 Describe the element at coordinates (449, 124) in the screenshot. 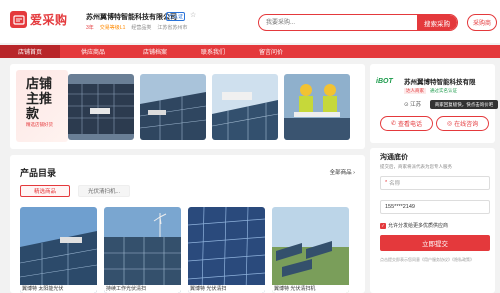

I see `chat-icon: ◎` at that location.